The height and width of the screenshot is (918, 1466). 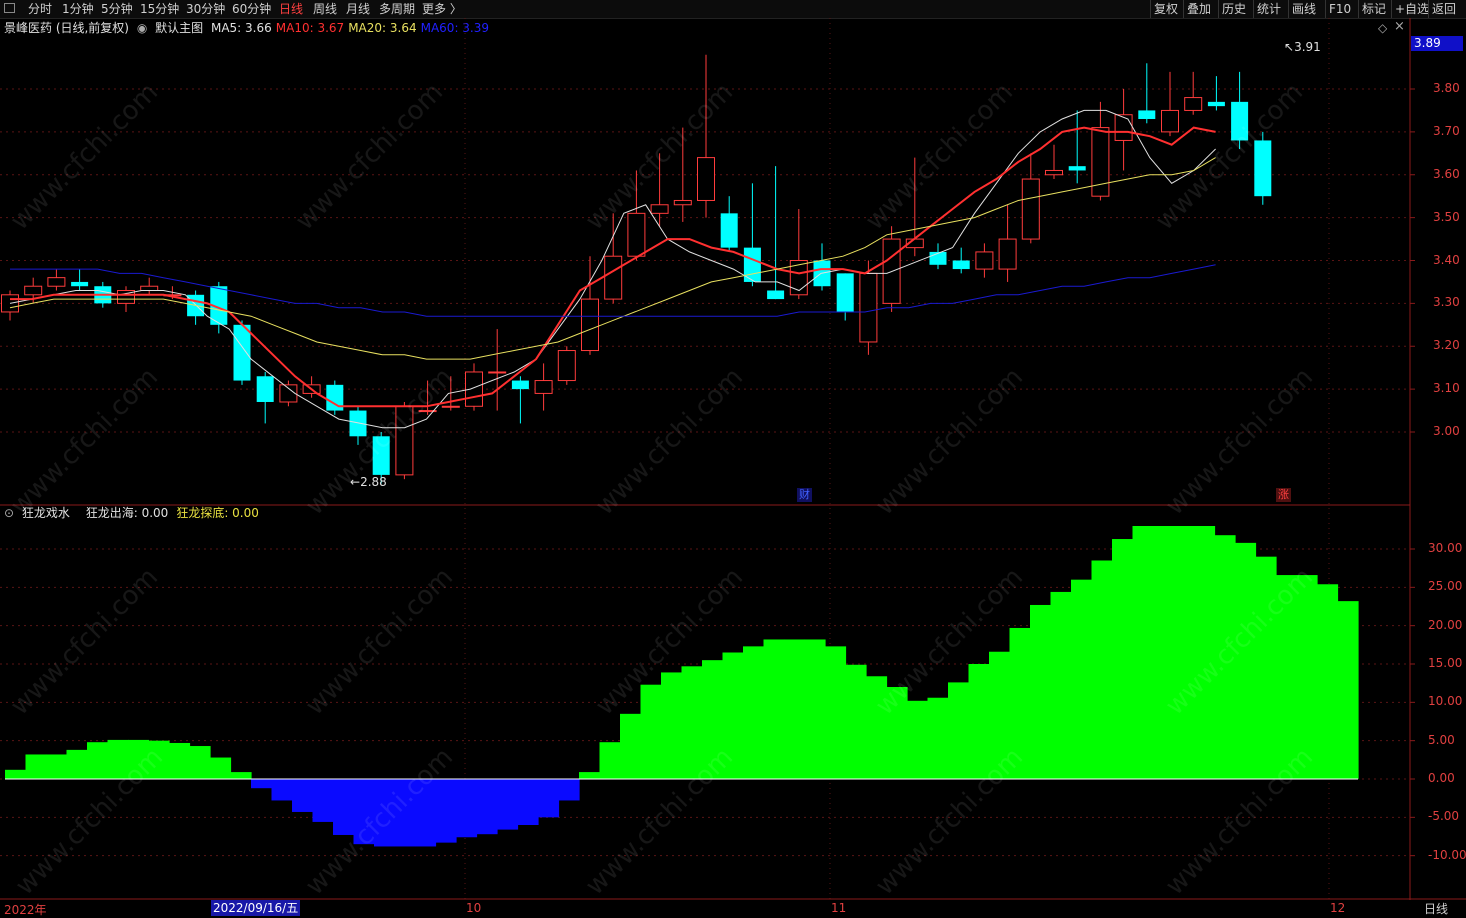 What do you see at coordinates (1446, 302) in the screenshot?
I see `price-axis-label: 3.30` at bounding box center [1446, 302].